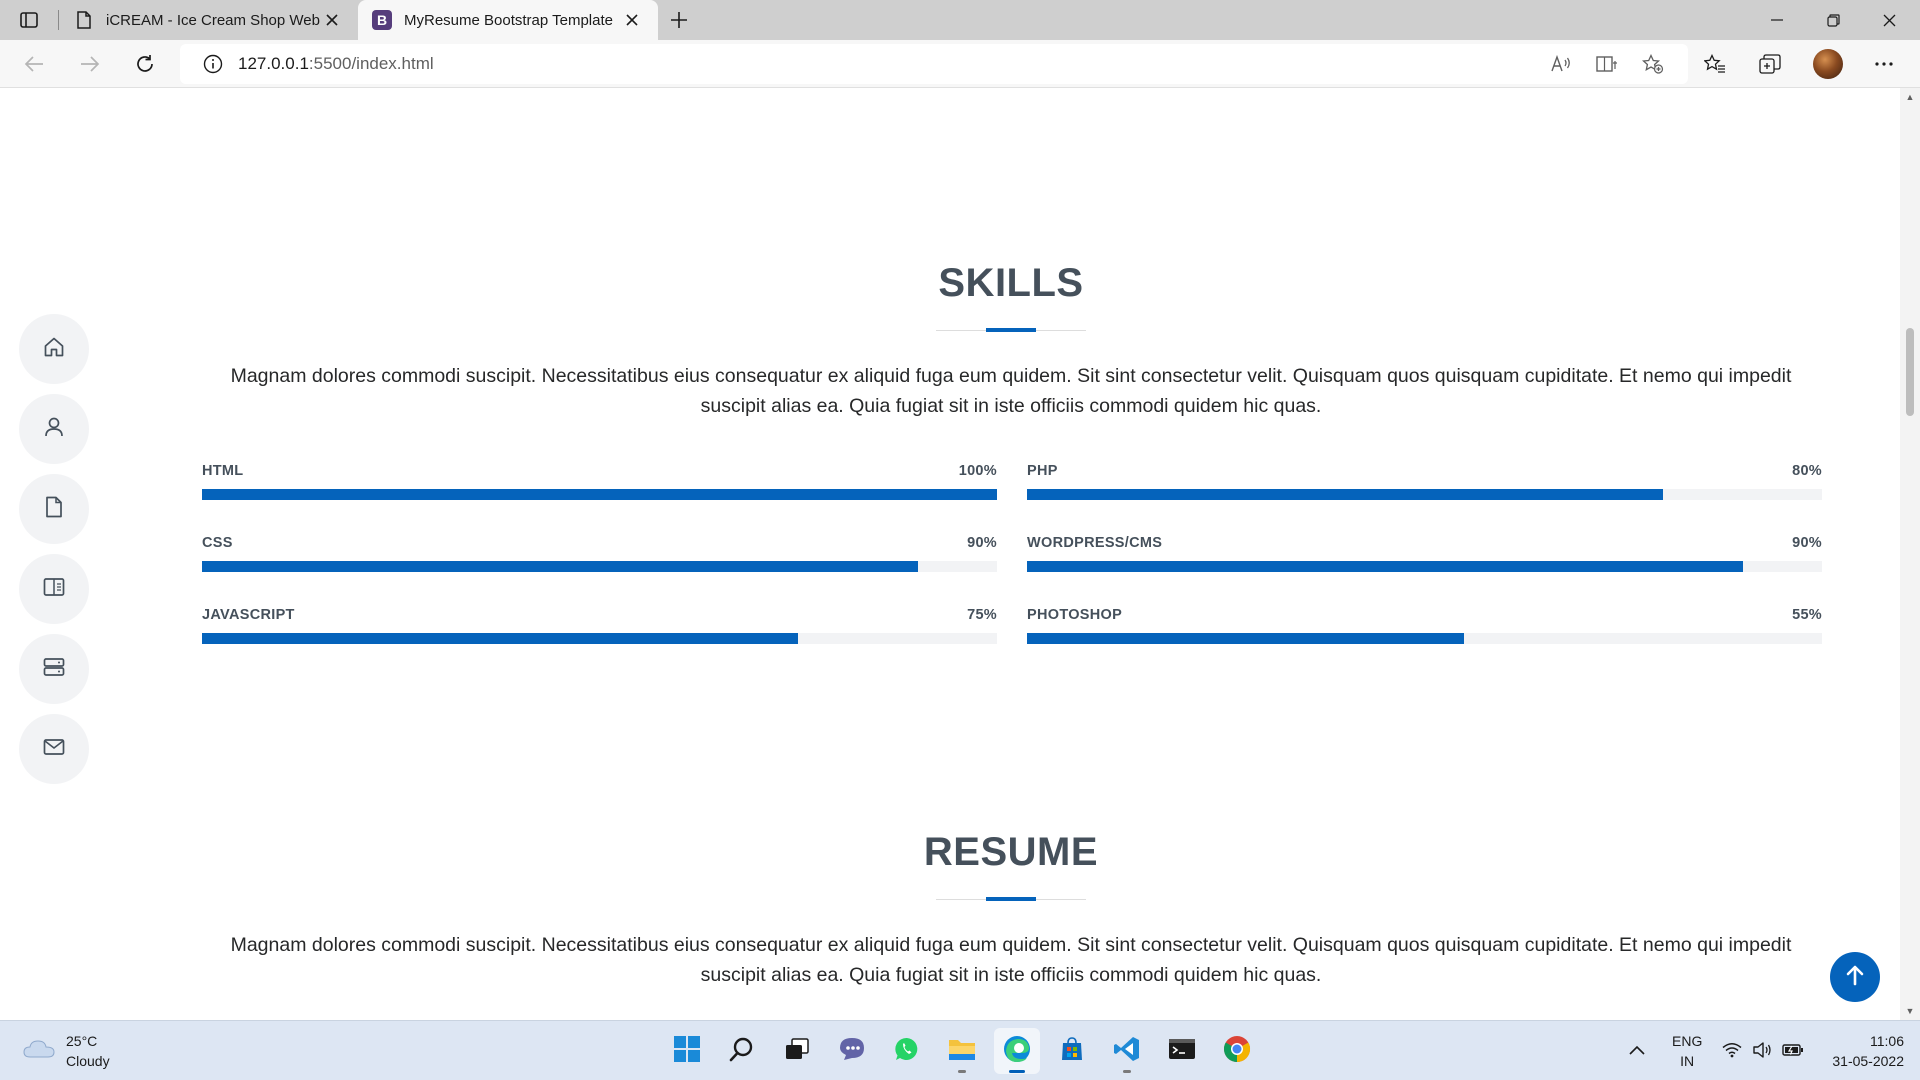  I want to click on terminal-button, so click(1182, 1051).